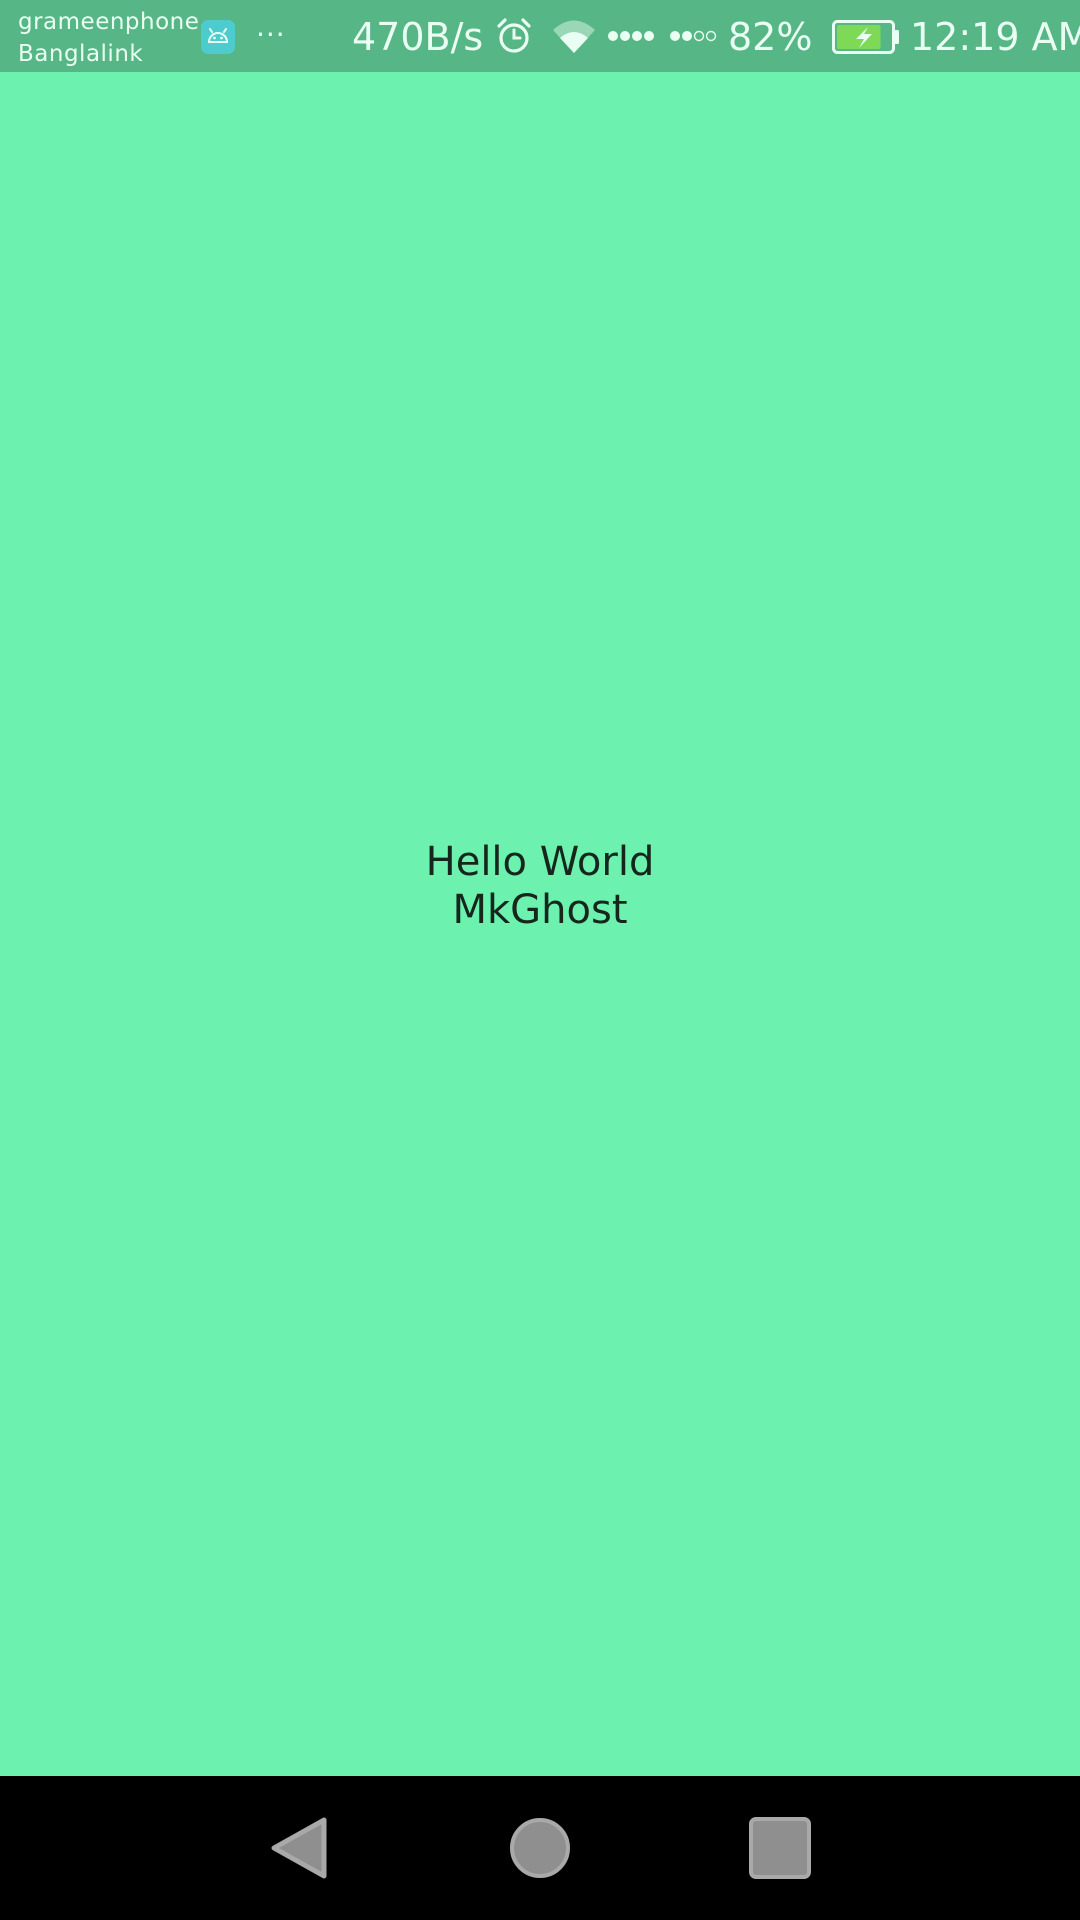  I want to click on recents-icon, so click(780, 1848).